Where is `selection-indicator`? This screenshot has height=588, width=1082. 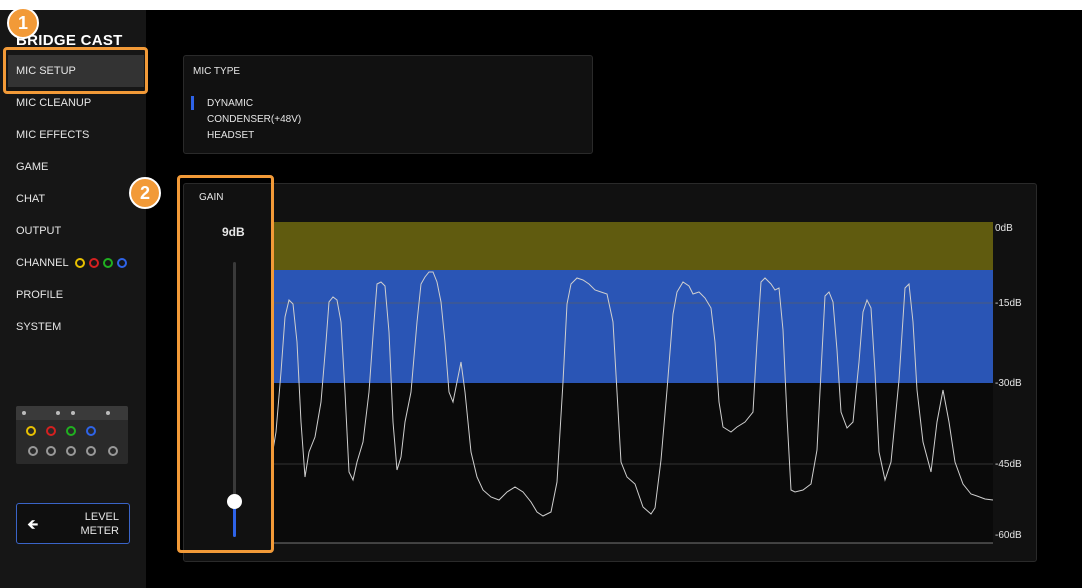 selection-indicator is located at coordinates (192, 103).